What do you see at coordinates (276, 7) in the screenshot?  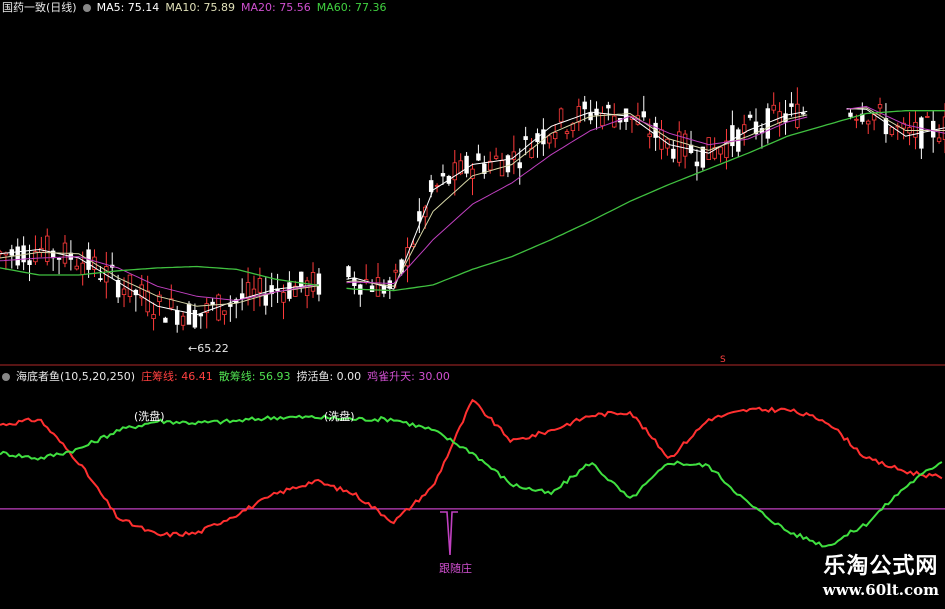 I see `ma20-label: MA20: 75.56` at bounding box center [276, 7].